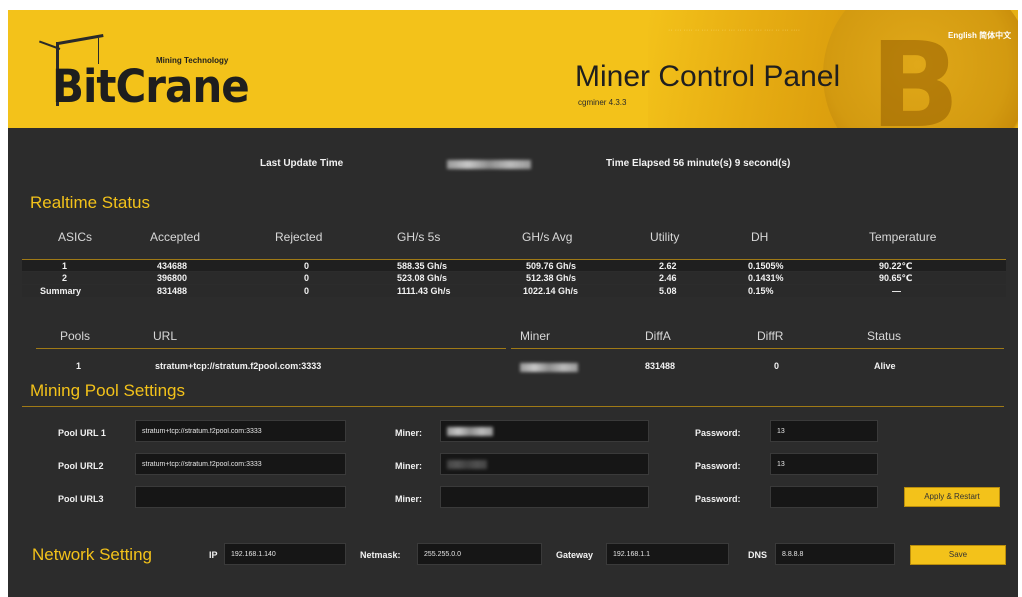 Image resolution: width=1022 pixels, height=597 pixels. What do you see at coordinates (470, 431) in the screenshot?
I see `miner-1-redacted` at bounding box center [470, 431].